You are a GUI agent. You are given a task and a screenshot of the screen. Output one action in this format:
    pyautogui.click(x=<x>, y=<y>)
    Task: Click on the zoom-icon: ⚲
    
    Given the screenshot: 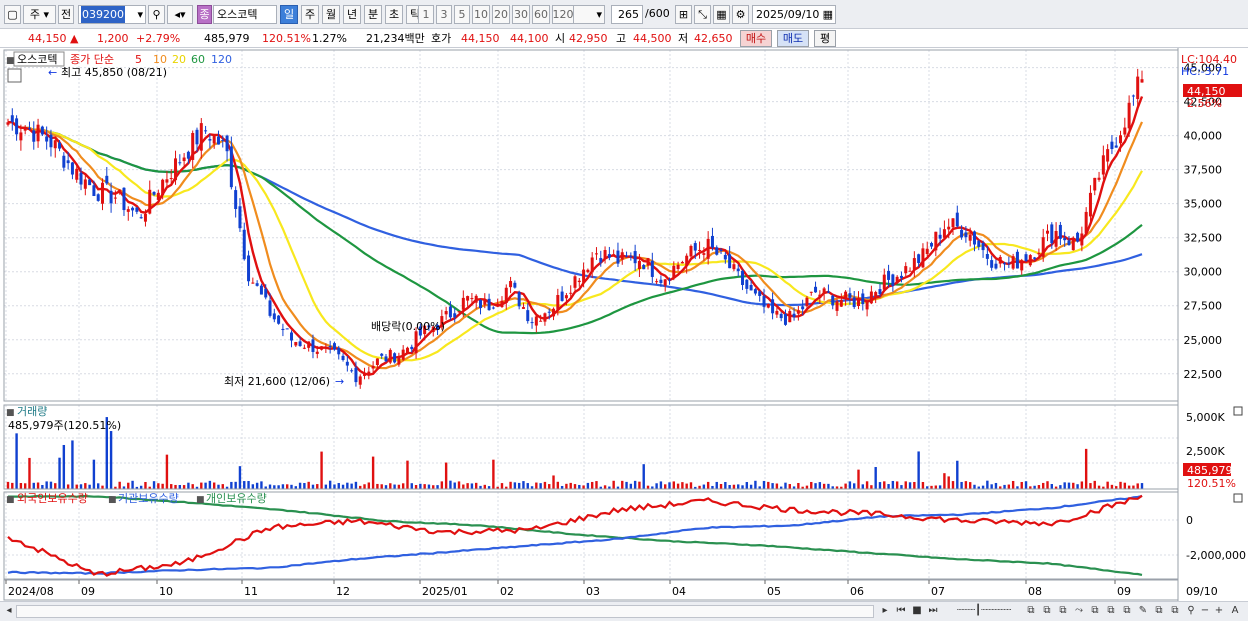 What is the action you would take?
    pyautogui.click(x=1191, y=611)
    